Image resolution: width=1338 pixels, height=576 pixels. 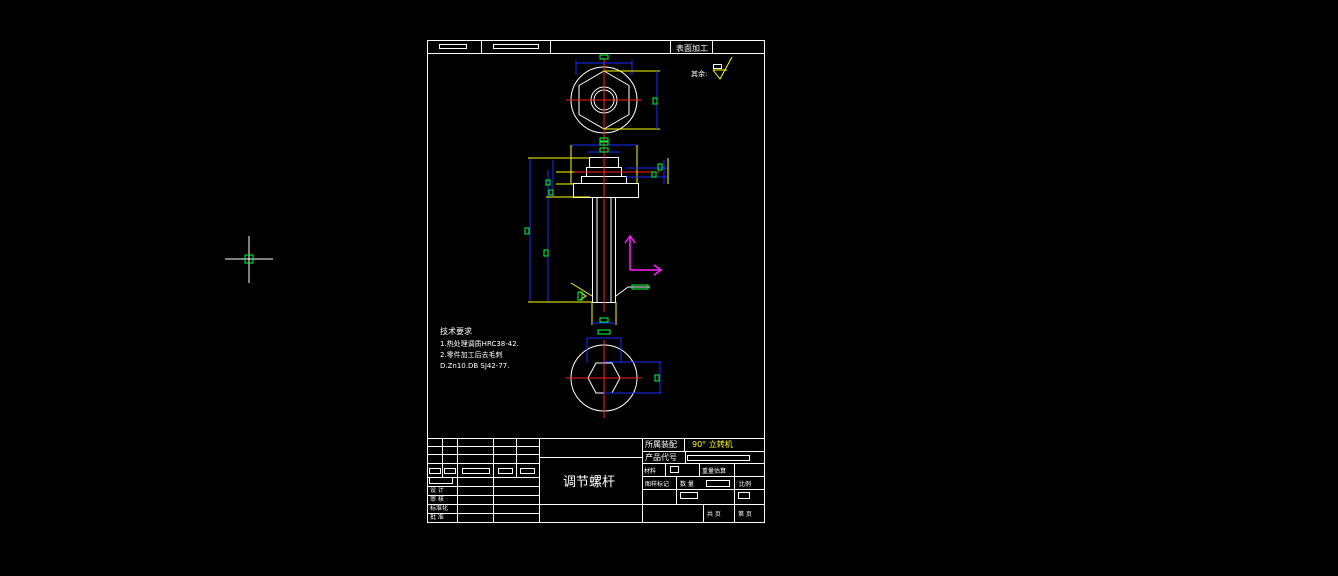 I want to click on bottom-view-circle, so click(x=614, y=373).